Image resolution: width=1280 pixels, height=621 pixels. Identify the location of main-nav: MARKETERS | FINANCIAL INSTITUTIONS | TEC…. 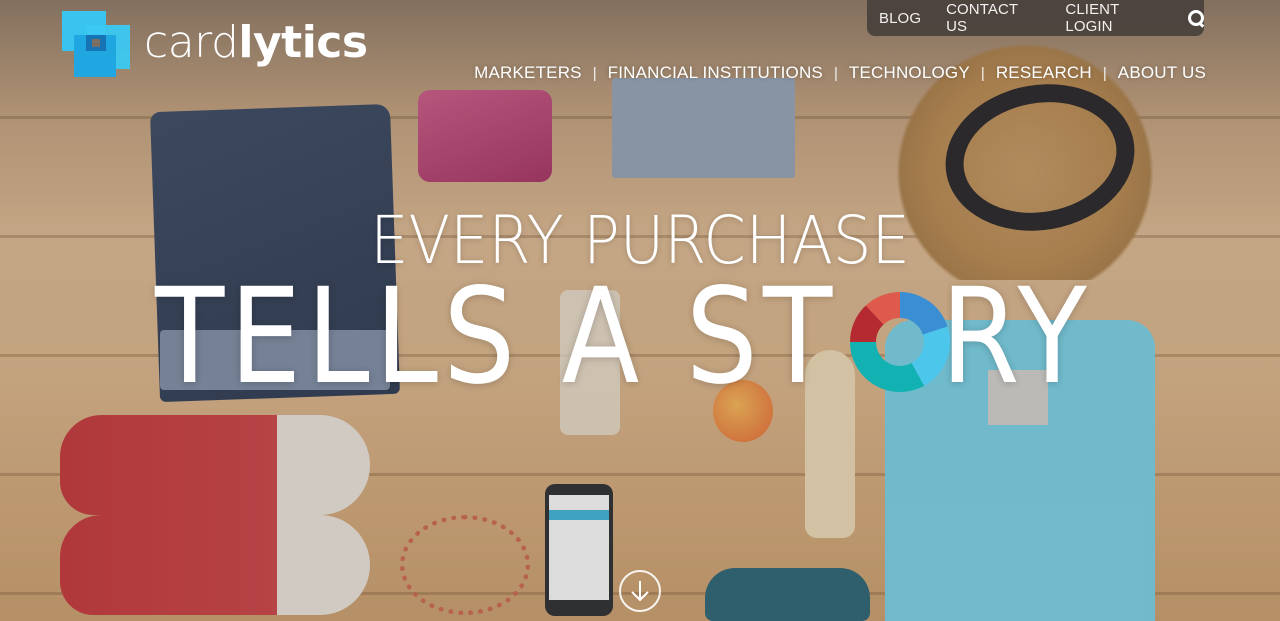
(840, 73).